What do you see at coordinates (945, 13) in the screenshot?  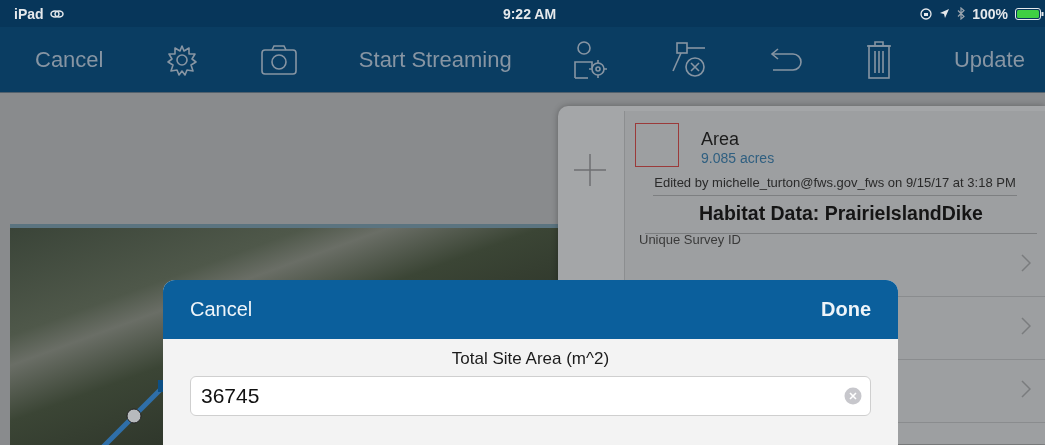 I see `location-arrow-icon` at bounding box center [945, 13].